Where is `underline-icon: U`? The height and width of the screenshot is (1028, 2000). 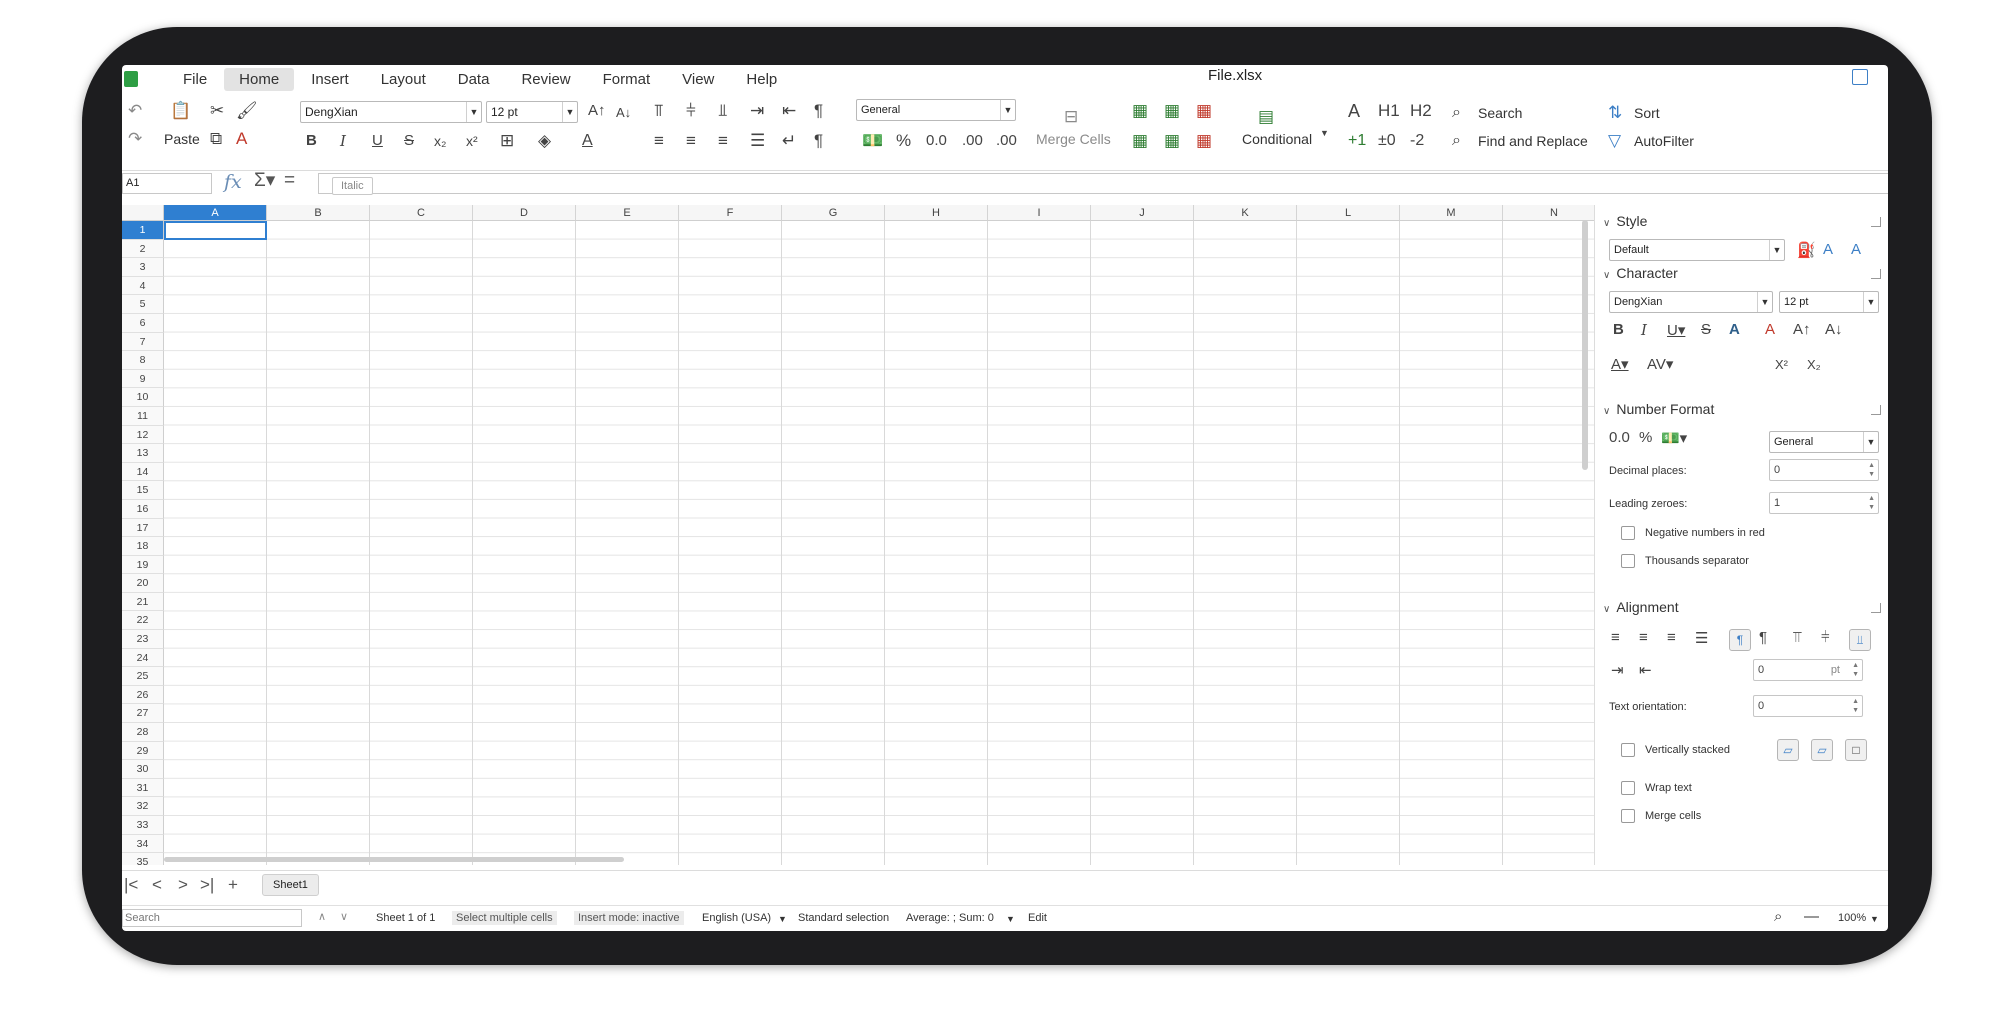
underline-icon: U is located at coordinates (377, 141).